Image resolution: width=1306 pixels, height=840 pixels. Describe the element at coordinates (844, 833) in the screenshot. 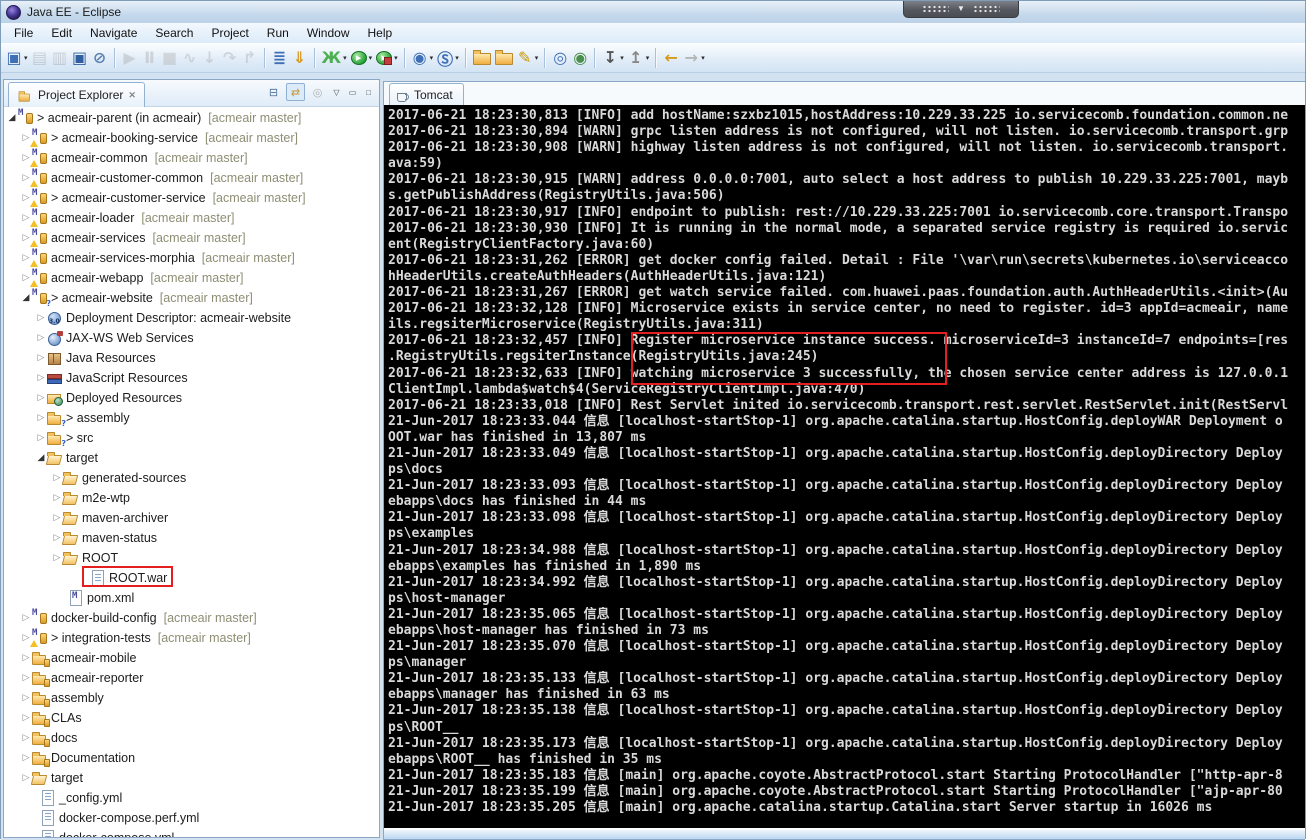

I see `console-bottom-scrollbar` at that location.